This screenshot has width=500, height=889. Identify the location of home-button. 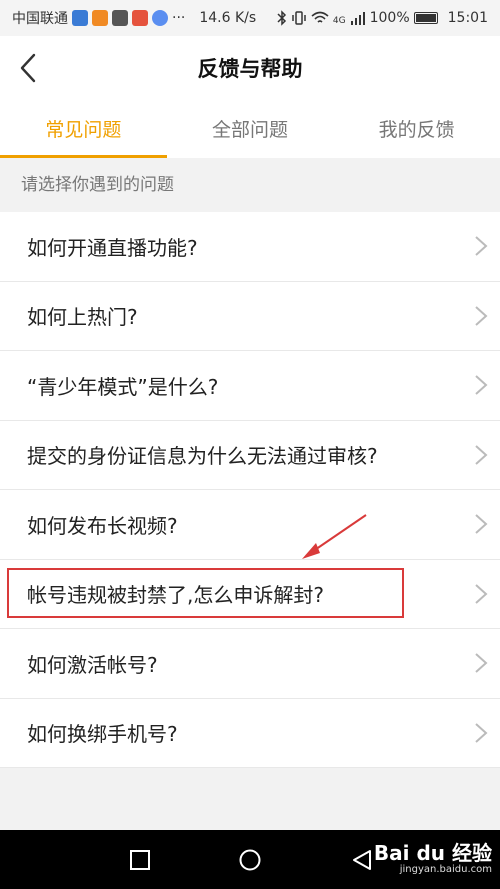
(250, 860).